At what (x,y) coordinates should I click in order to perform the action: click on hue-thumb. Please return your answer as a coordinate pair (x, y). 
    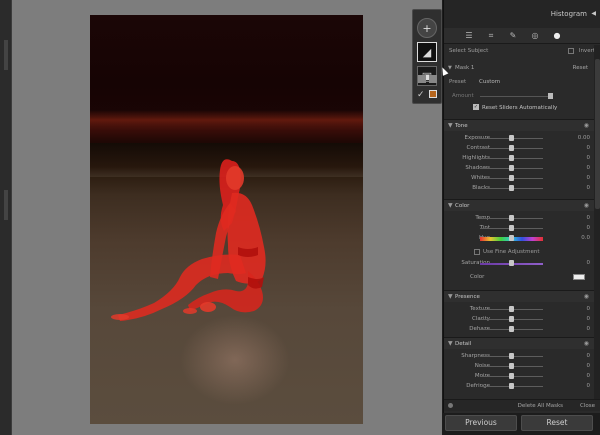
    Looking at the image, I should click on (511, 238).